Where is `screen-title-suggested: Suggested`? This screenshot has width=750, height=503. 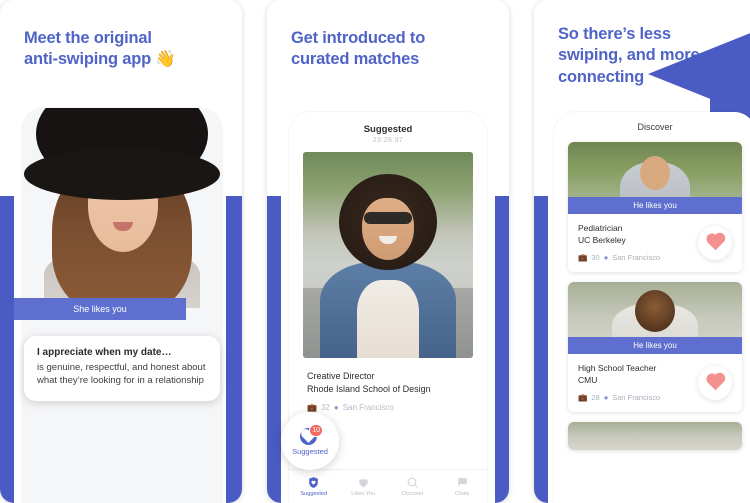 screen-title-suggested: Suggested is located at coordinates (388, 129).